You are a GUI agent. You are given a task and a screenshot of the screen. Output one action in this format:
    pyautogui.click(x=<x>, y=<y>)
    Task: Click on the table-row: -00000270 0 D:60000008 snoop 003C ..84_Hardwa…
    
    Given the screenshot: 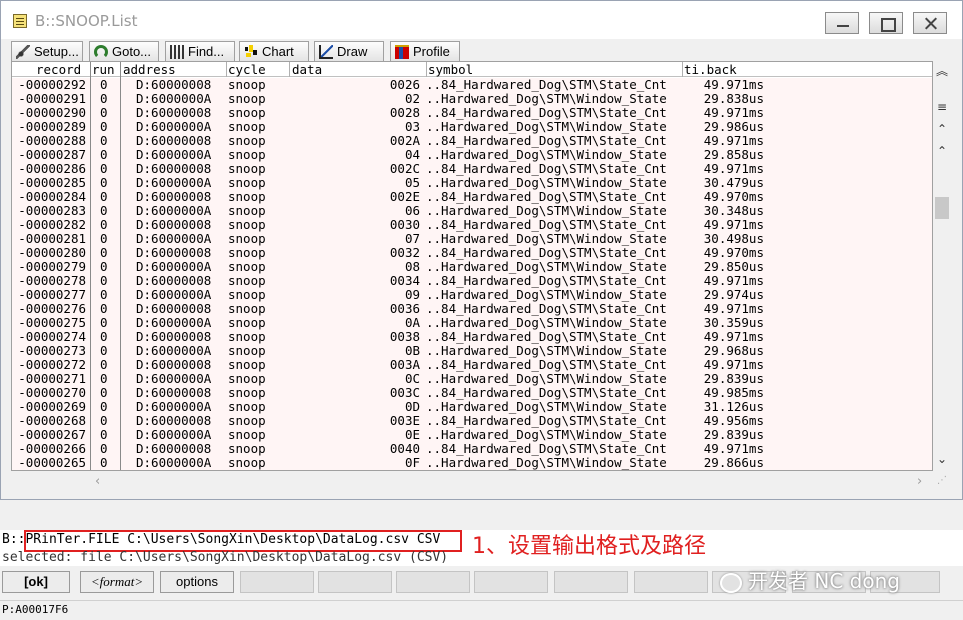 What is the action you would take?
    pyautogui.click(x=472, y=393)
    